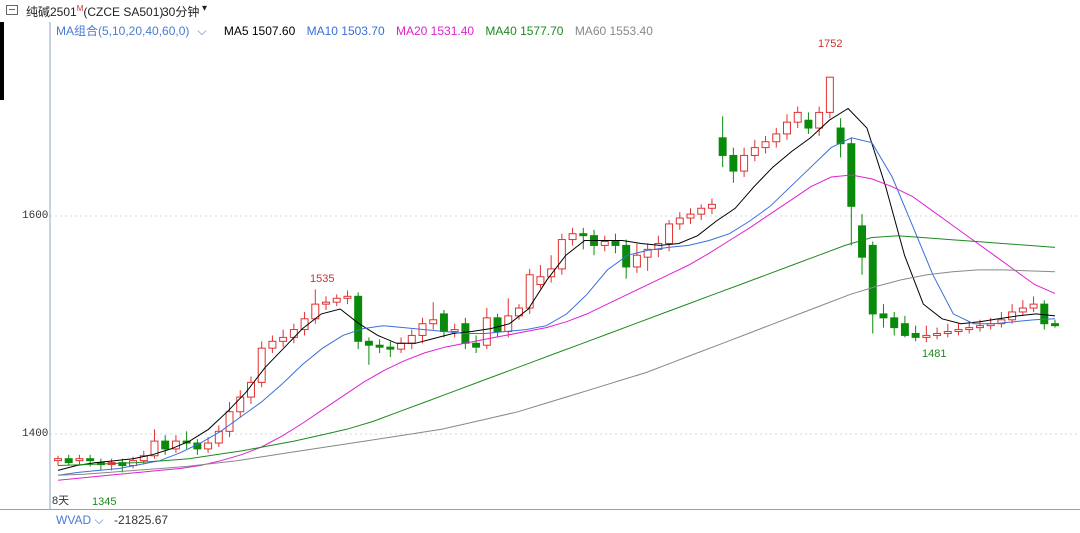 The width and height of the screenshot is (1080, 533). I want to click on symbol-name: 纯碱2501, so click(51, 12).